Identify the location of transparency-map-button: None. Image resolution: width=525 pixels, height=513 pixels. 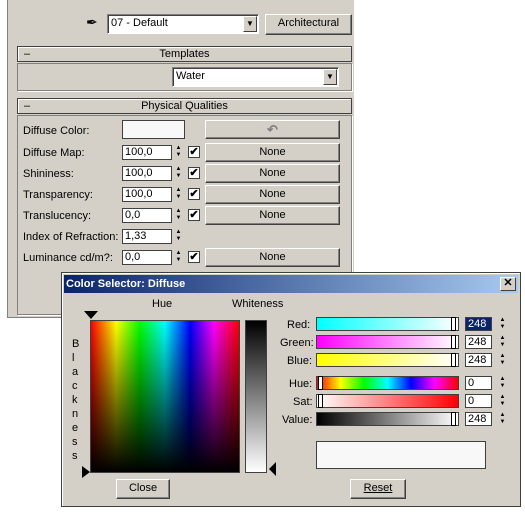
(272, 194).